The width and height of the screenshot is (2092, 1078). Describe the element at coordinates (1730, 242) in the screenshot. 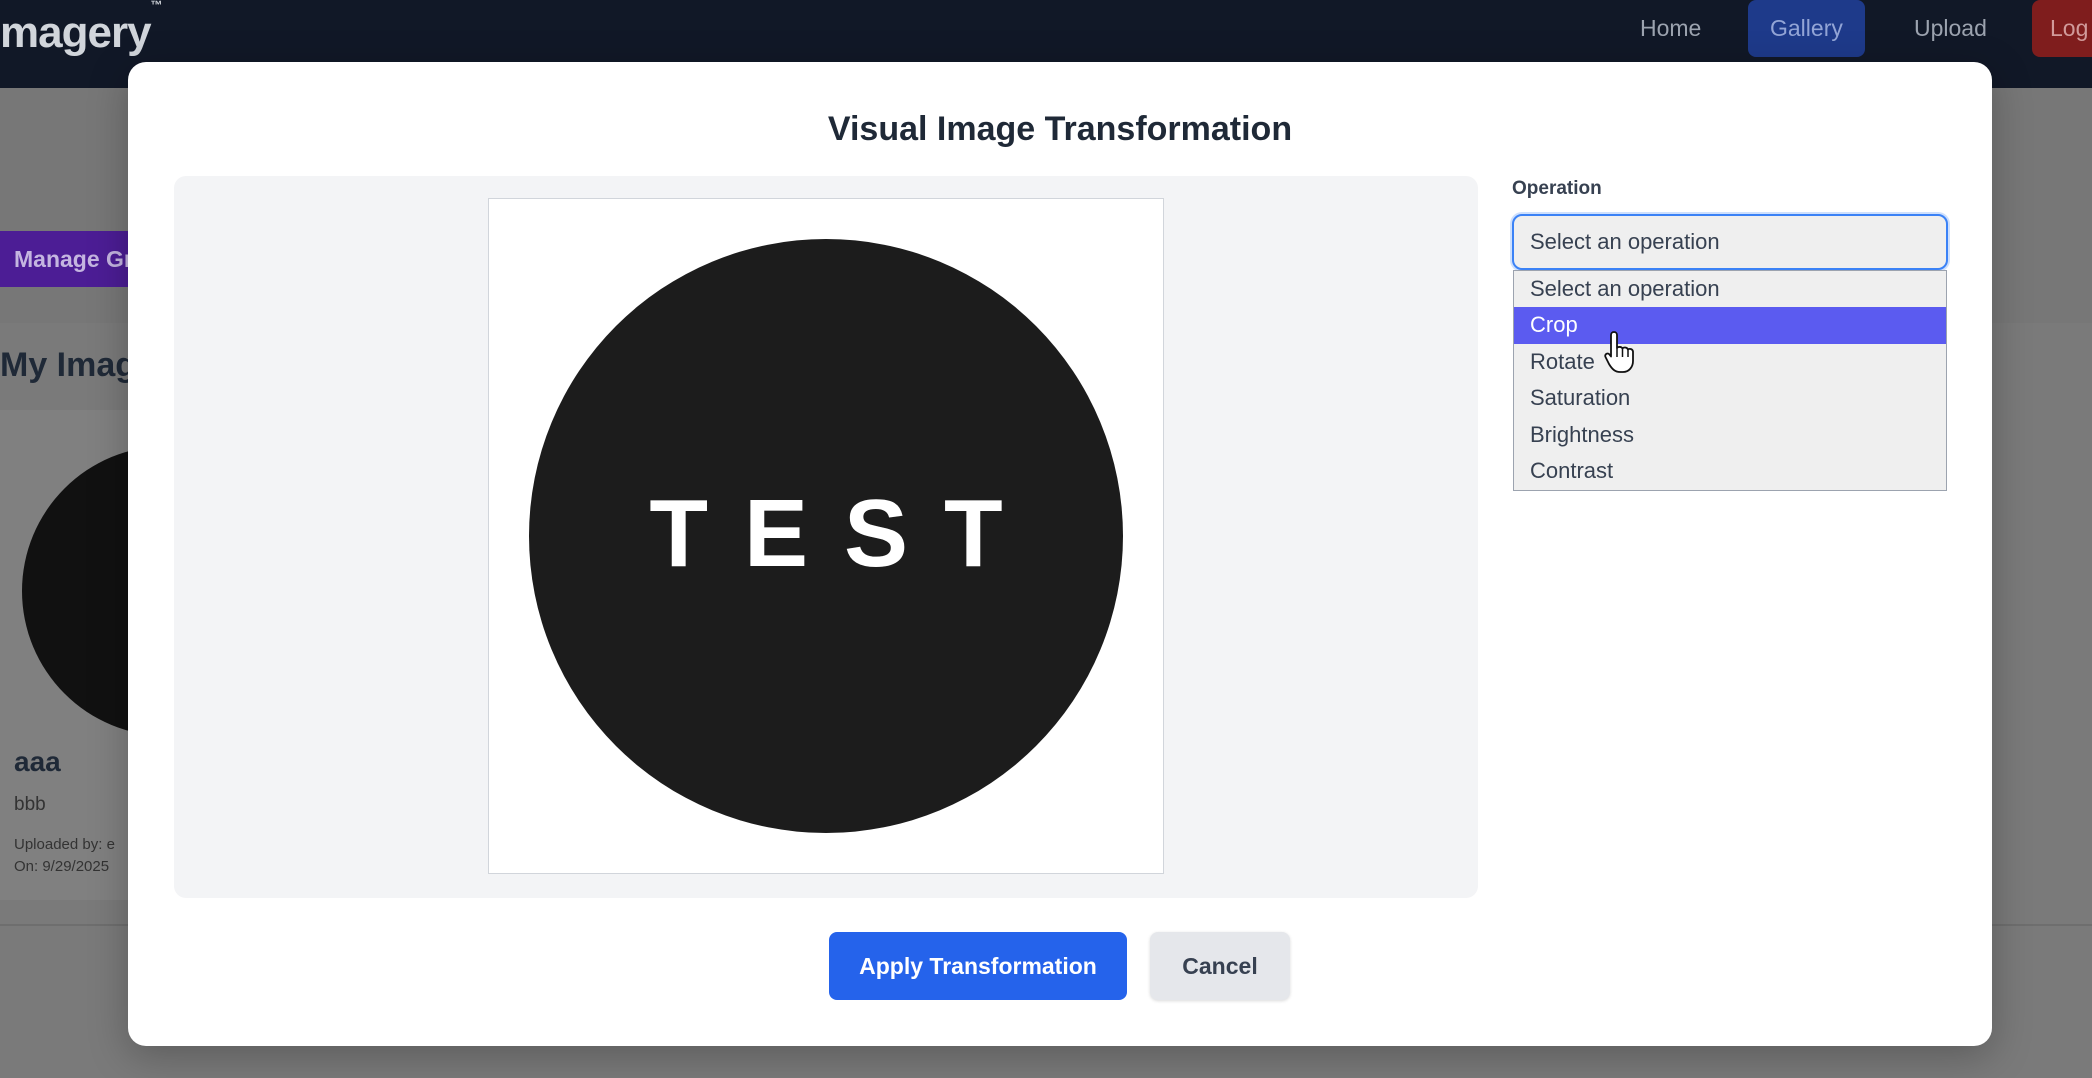

I see `operation-select: Select an operation` at that location.